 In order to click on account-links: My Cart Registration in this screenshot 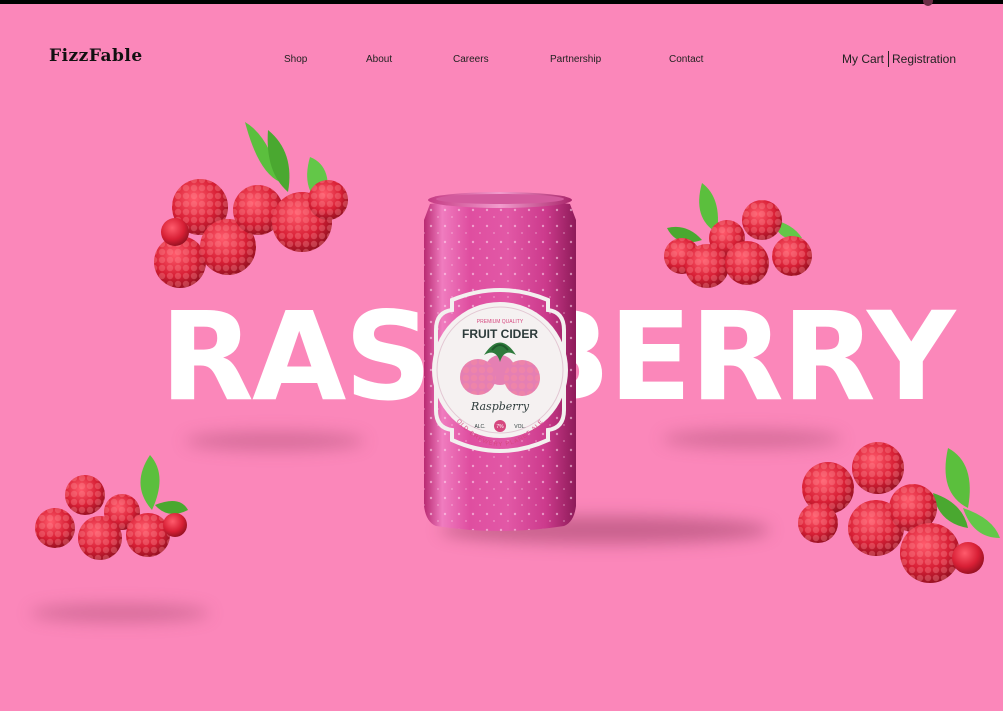, I will do `click(899, 59)`.